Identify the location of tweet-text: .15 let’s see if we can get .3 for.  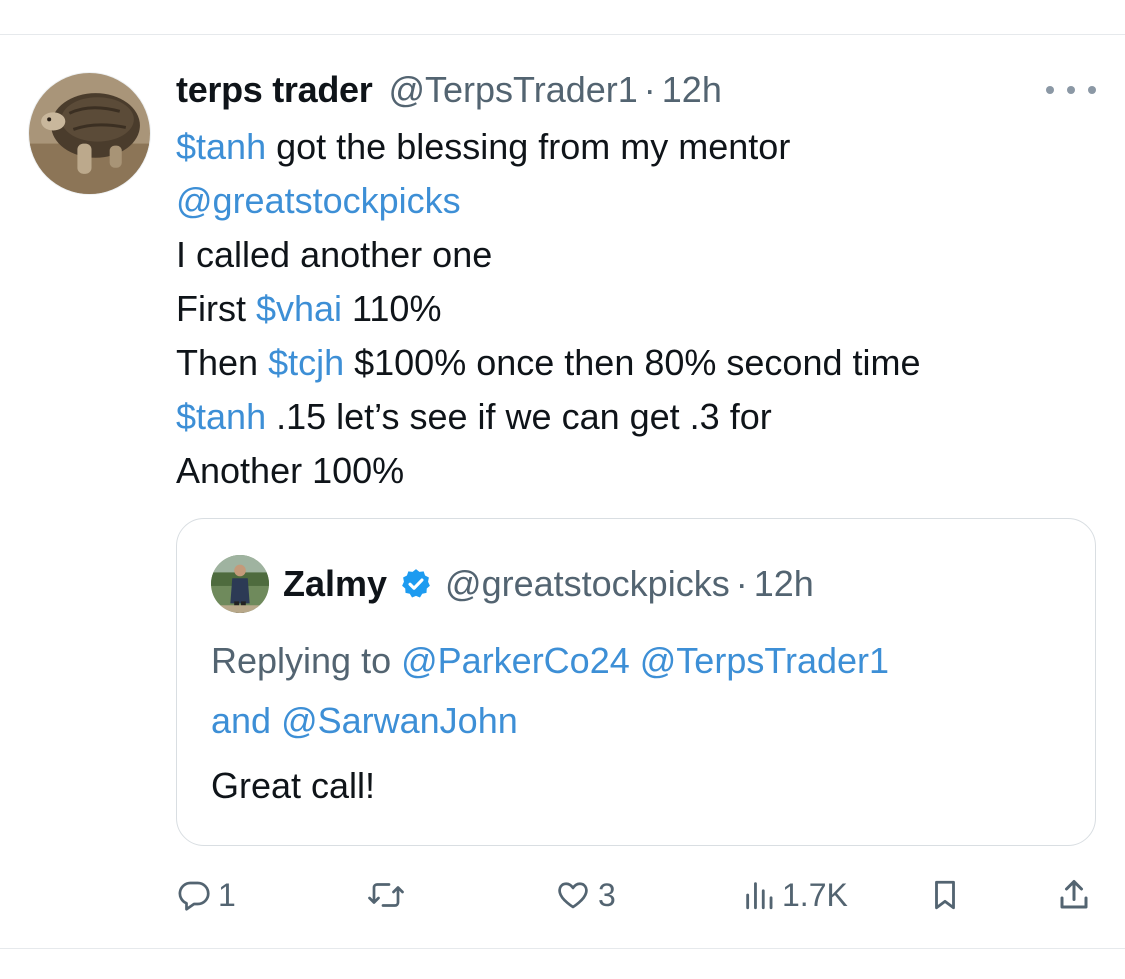
(519, 416).